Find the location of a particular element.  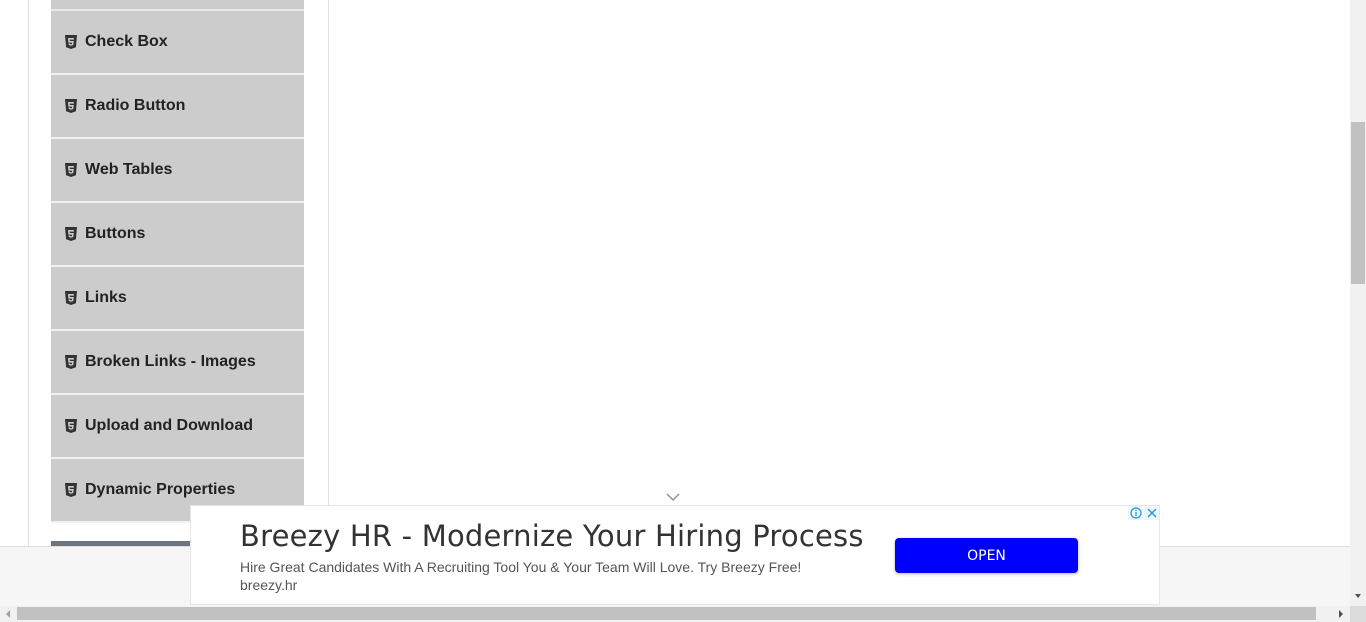

scrollbar-corner is located at coordinates (1358, 614).